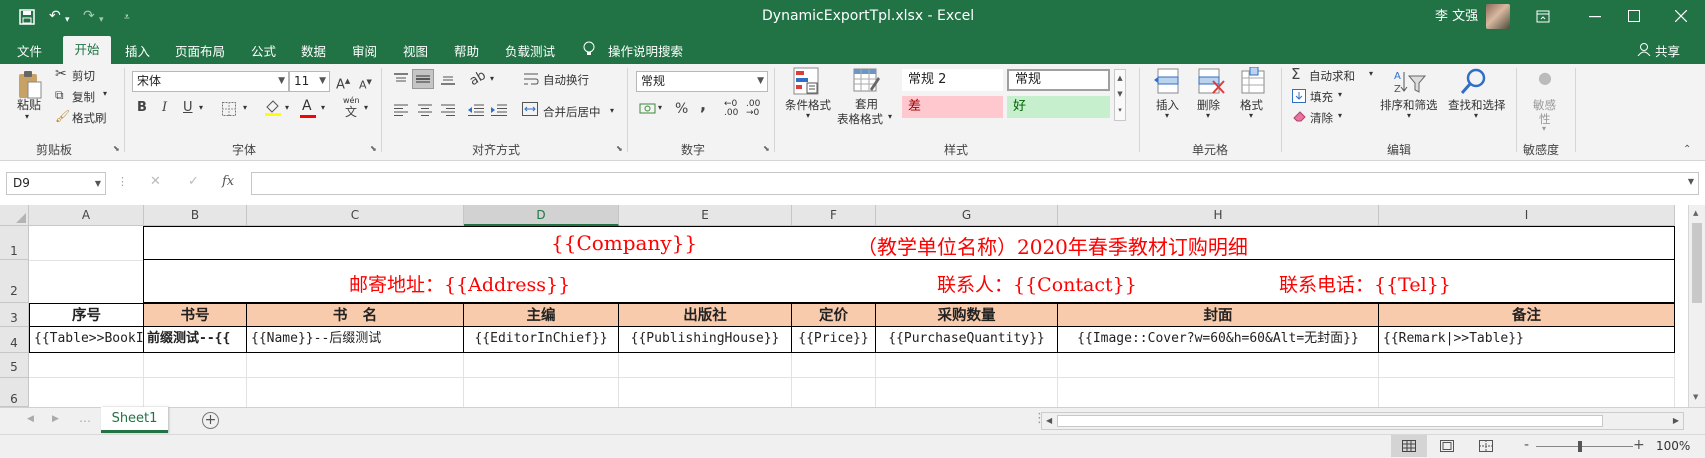  Describe the element at coordinates (619, 148) in the screenshot. I see `alignment-launcher-icon: ⬊` at that location.